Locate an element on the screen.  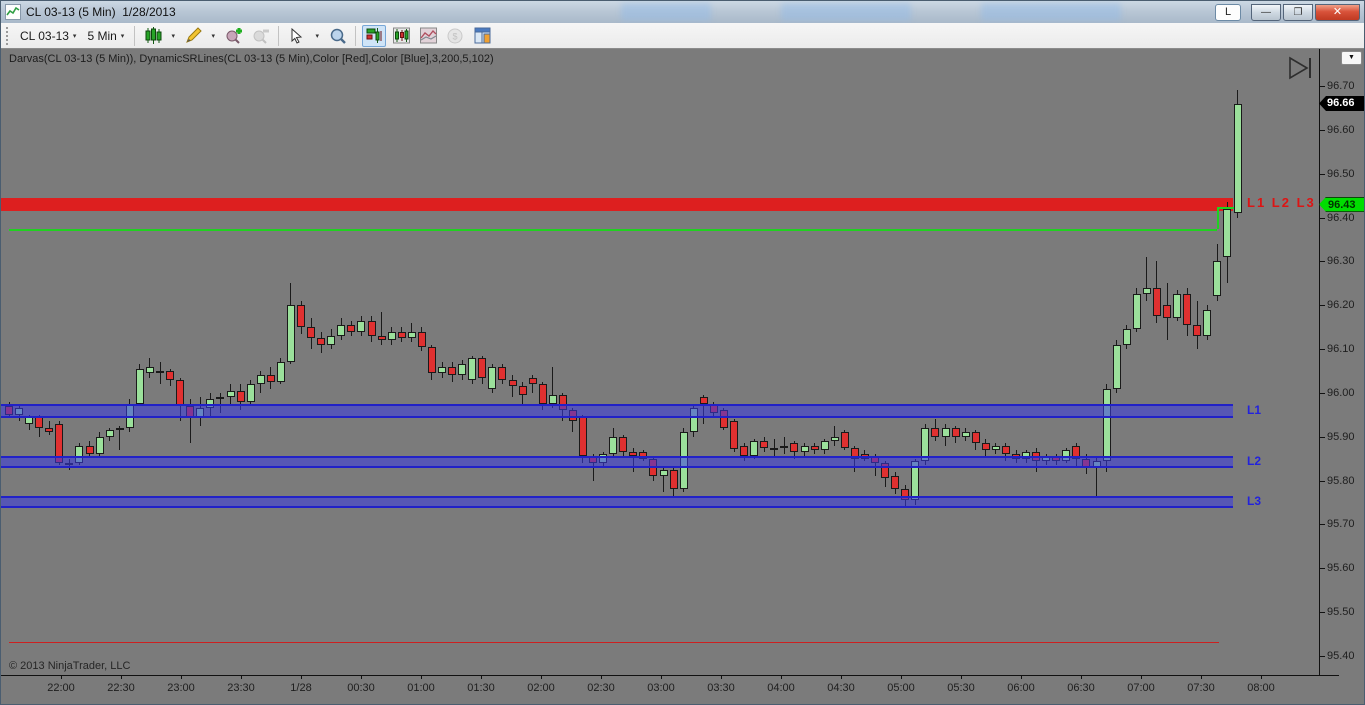
time-tick-label: 1/28 is located at coordinates (301, 688).